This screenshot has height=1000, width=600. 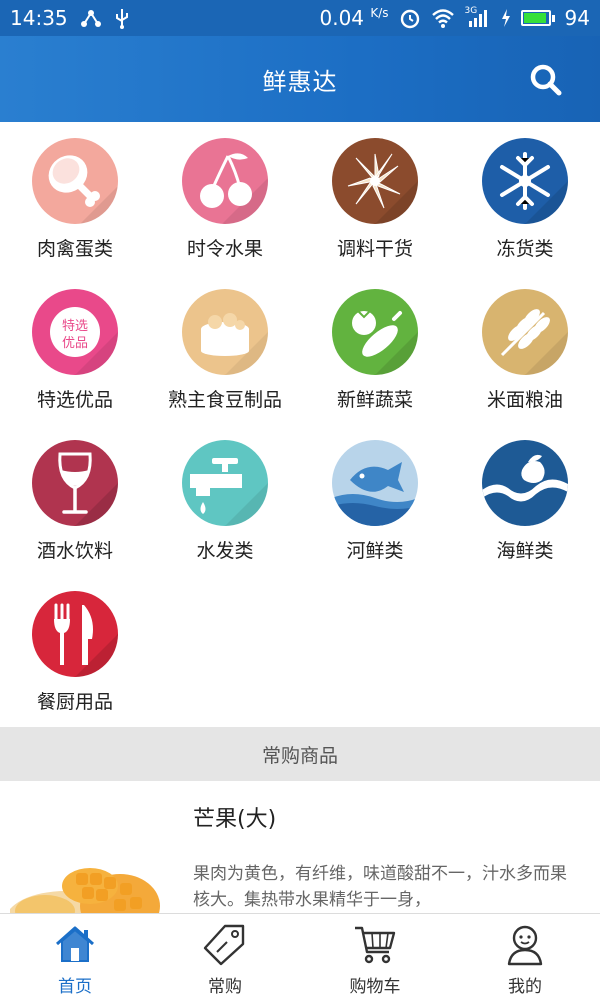 What do you see at coordinates (225, 332) in the screenshot?
I see `steamer-icon` at bounding box center [225, 332].